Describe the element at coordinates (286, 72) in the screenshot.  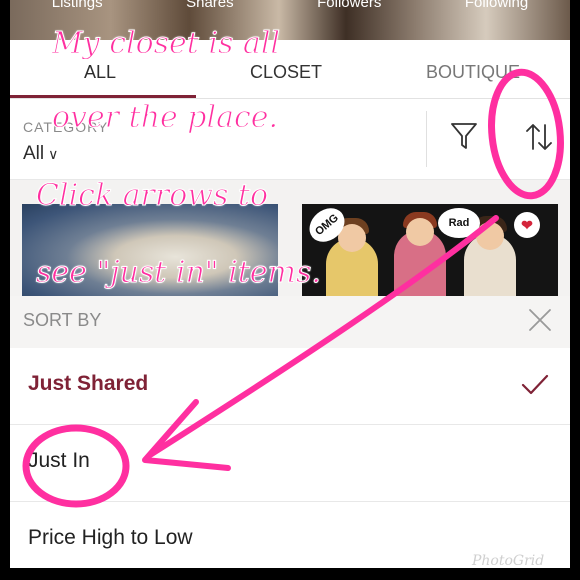
I see `tab-closet: CLOSET` at that location.